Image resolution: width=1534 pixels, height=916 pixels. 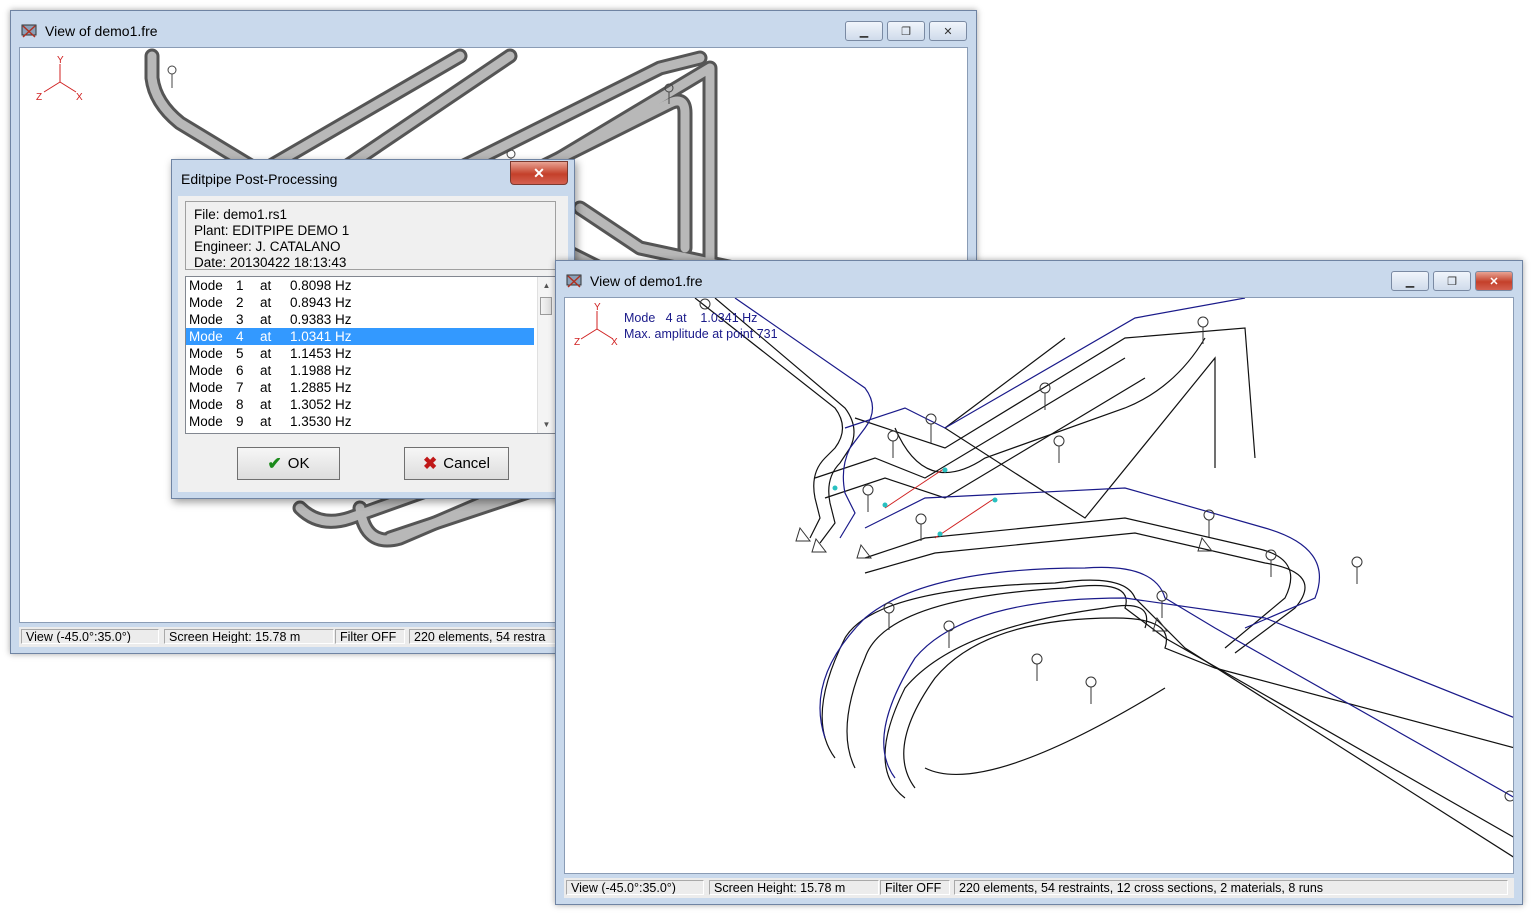 What do you see at coordinates (298, 463) in the screenshot?
I see `ok-label: OK` at bounding box center [298, 463].